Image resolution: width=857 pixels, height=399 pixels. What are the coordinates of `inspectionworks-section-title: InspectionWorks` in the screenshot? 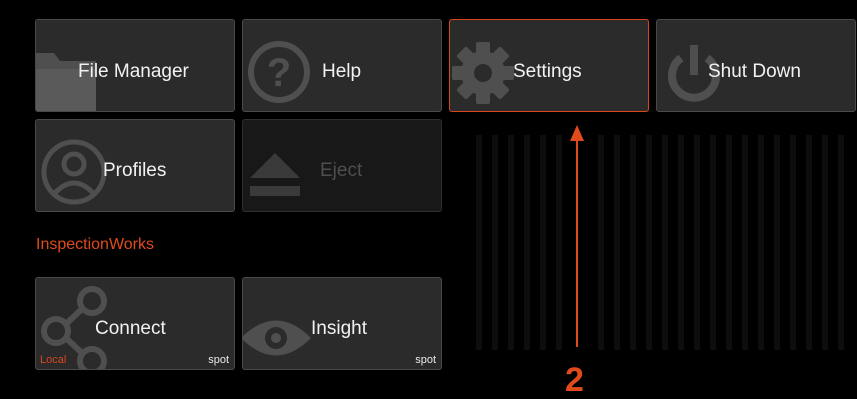 It's located at (95, 244).